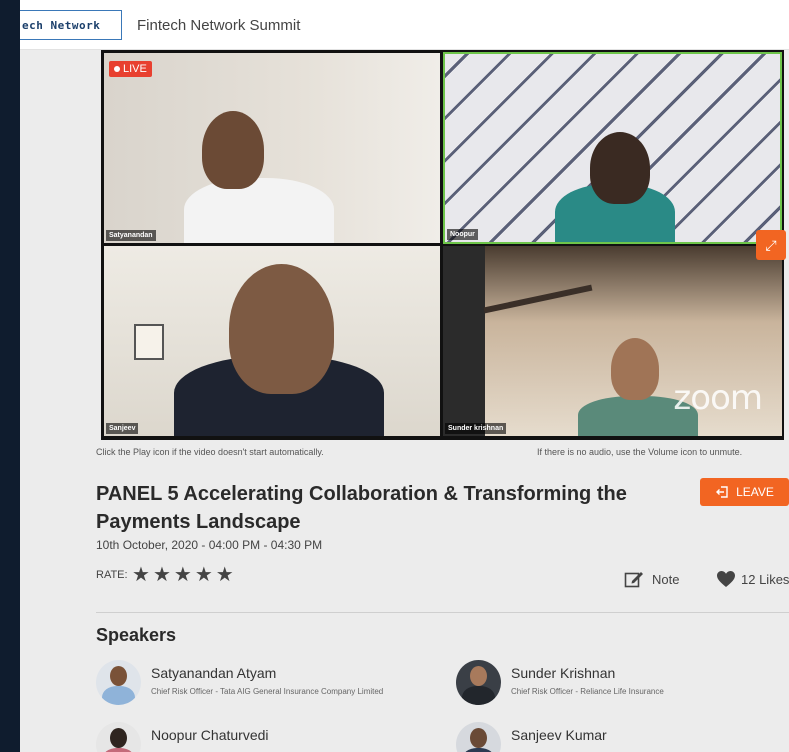 The height and width of the screenshot is (752, 789). Describe the element at coordinates (464, 341) in the screenshot. I see `room-door` at that location.